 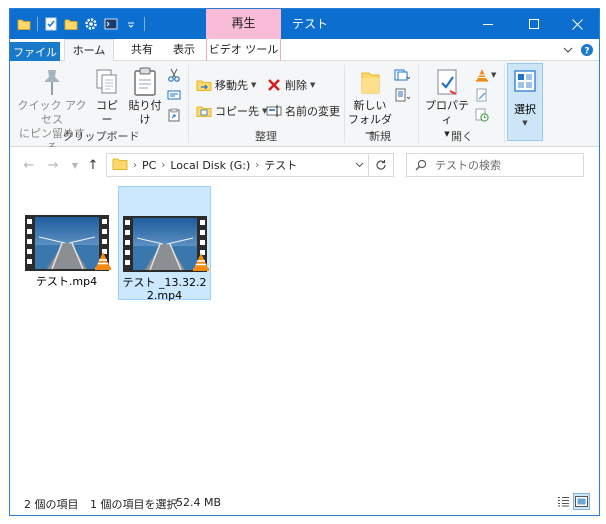 What do you see at coordinates (482, 95) in the screenshot?
I see `edit-icon` at bounding box center [482, 95].